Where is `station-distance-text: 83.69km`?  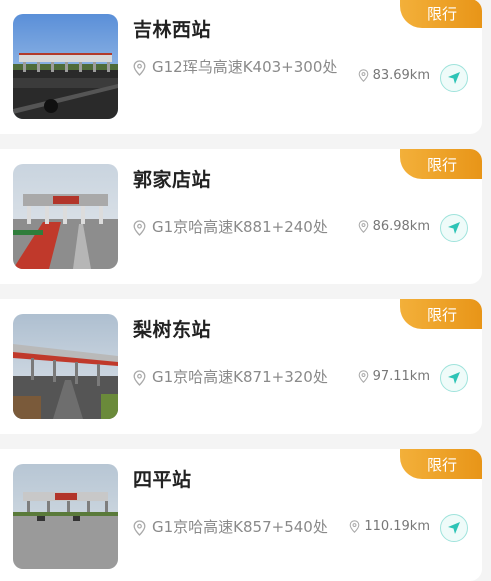 station-distance-text: 83.69km is located at coordinates (401, 75).